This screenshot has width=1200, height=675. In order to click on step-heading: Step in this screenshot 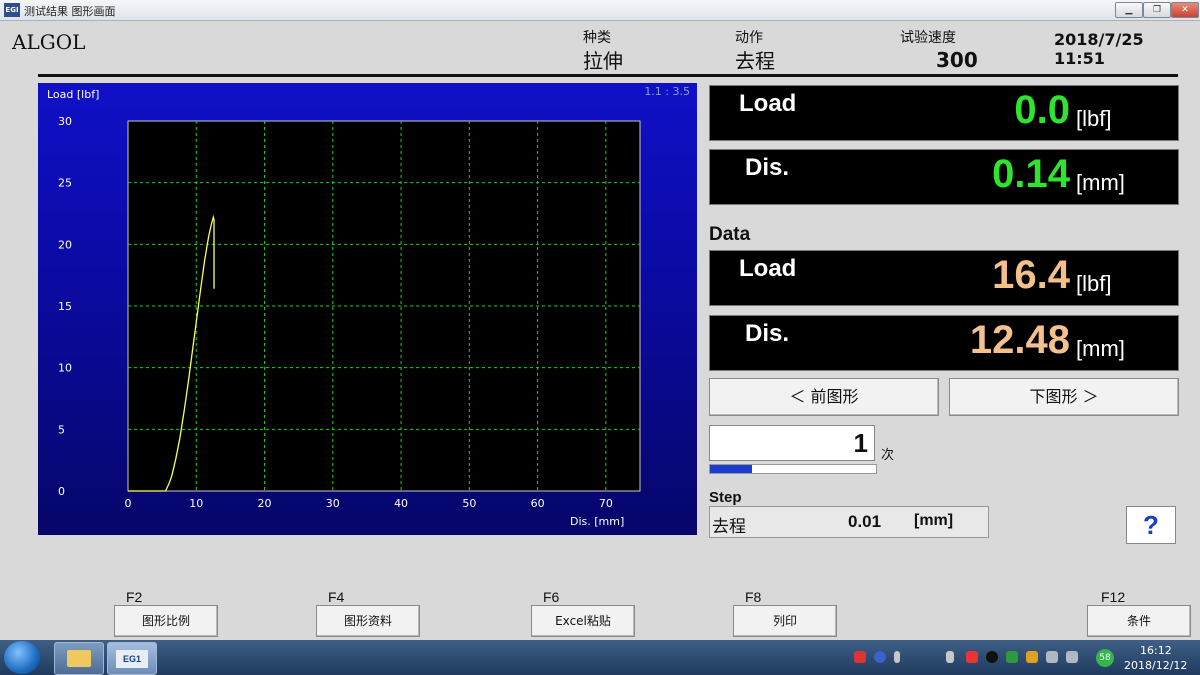, I will do `click(725, 497)`.